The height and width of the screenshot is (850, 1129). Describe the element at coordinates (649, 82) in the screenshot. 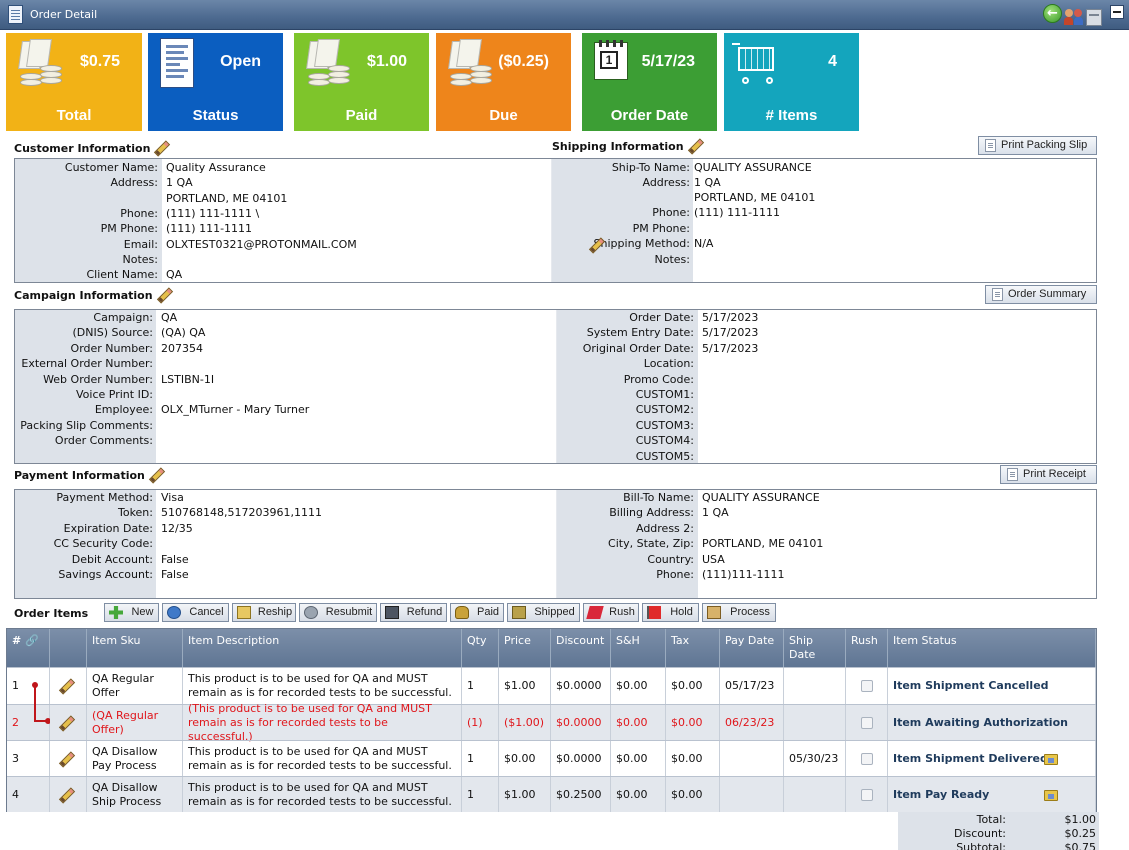

I see `tile-order-date: 1 5/17/23 Order Date` at that location.